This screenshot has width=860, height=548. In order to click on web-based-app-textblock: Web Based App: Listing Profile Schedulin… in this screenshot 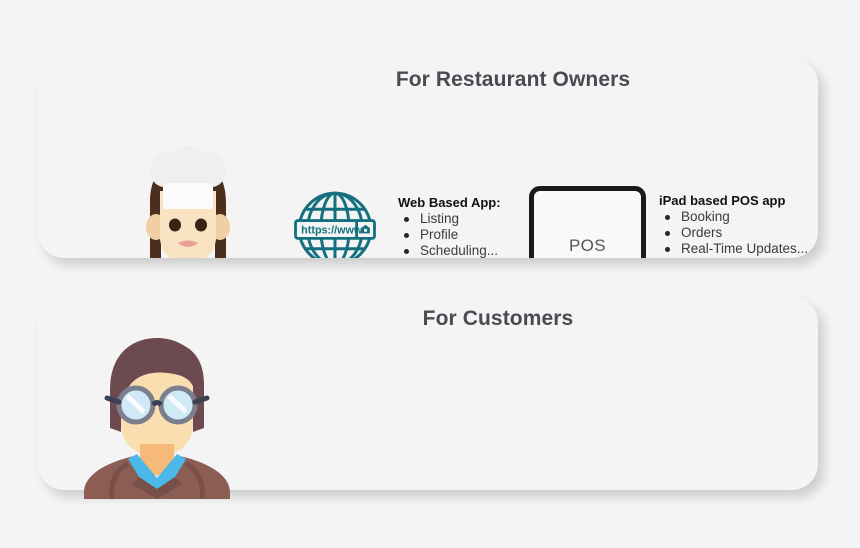, I will do `click(449, 226)`.